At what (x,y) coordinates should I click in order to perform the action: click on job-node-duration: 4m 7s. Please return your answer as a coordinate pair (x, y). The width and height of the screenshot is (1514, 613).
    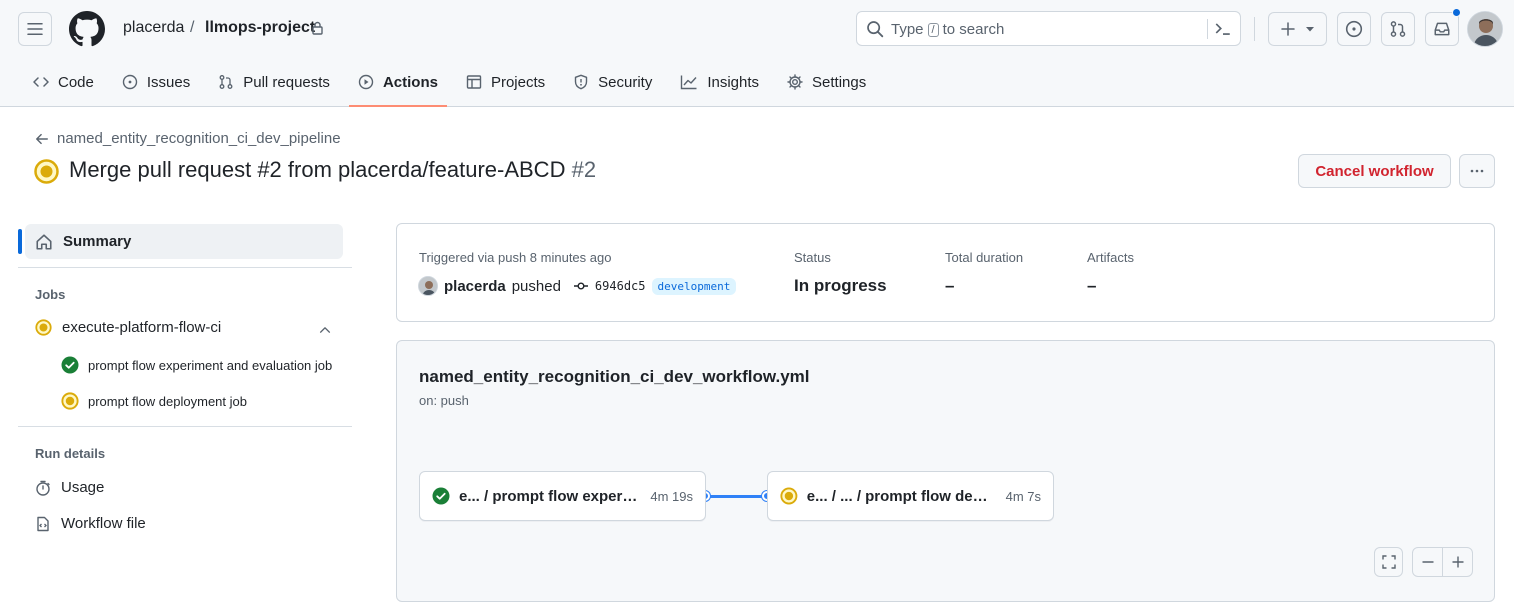
    Looking at the image, I should click on (1023, 496).